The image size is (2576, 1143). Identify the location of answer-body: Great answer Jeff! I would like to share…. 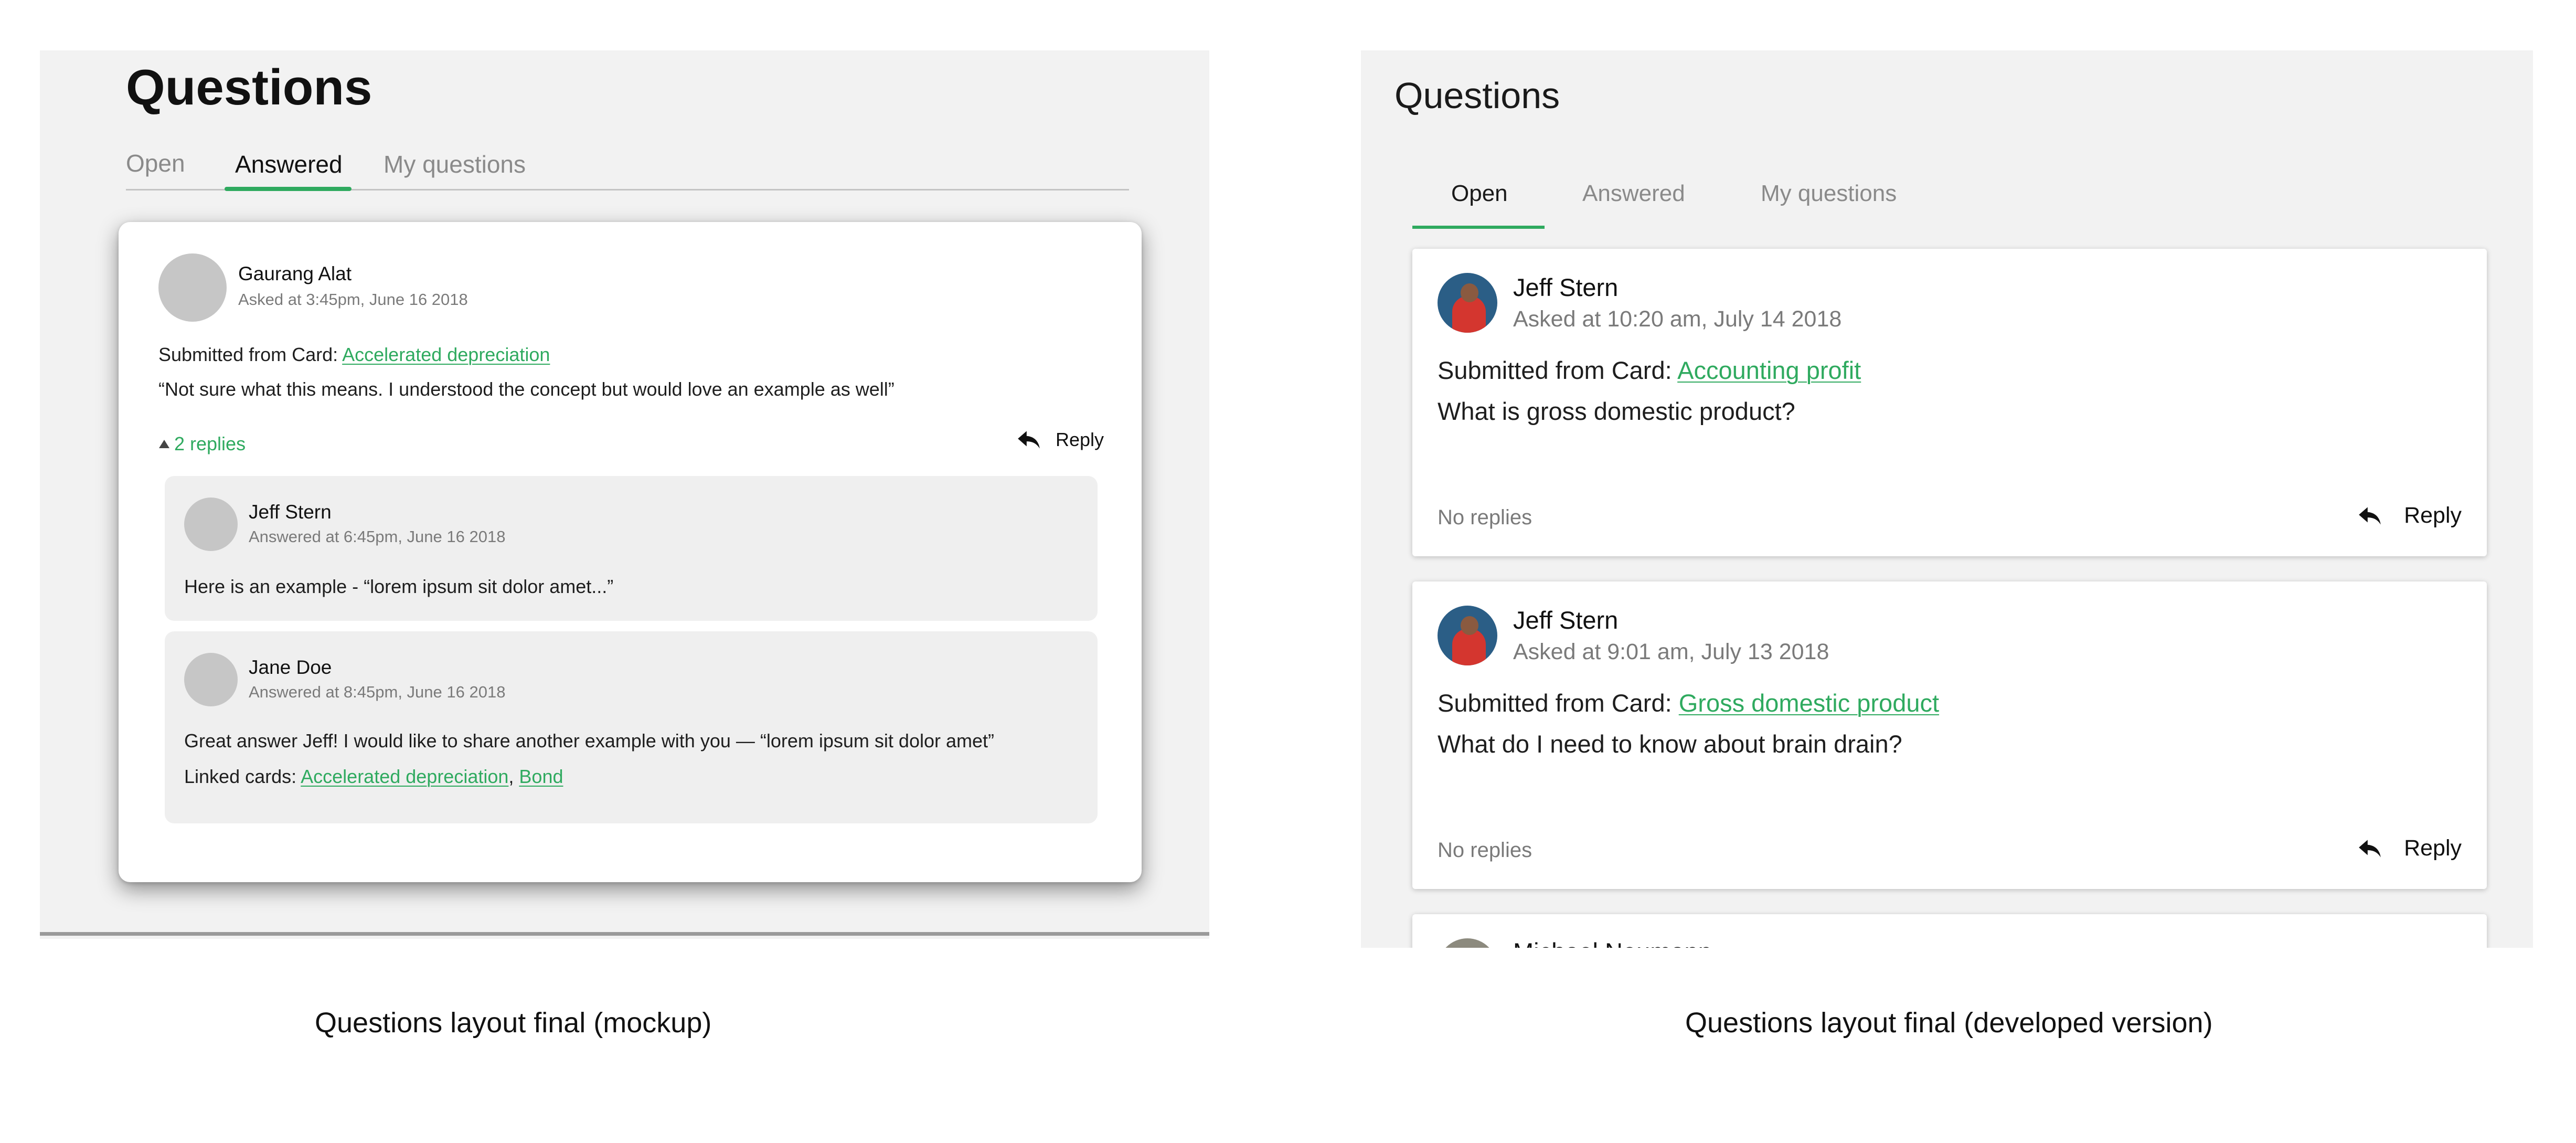
(589, 741).